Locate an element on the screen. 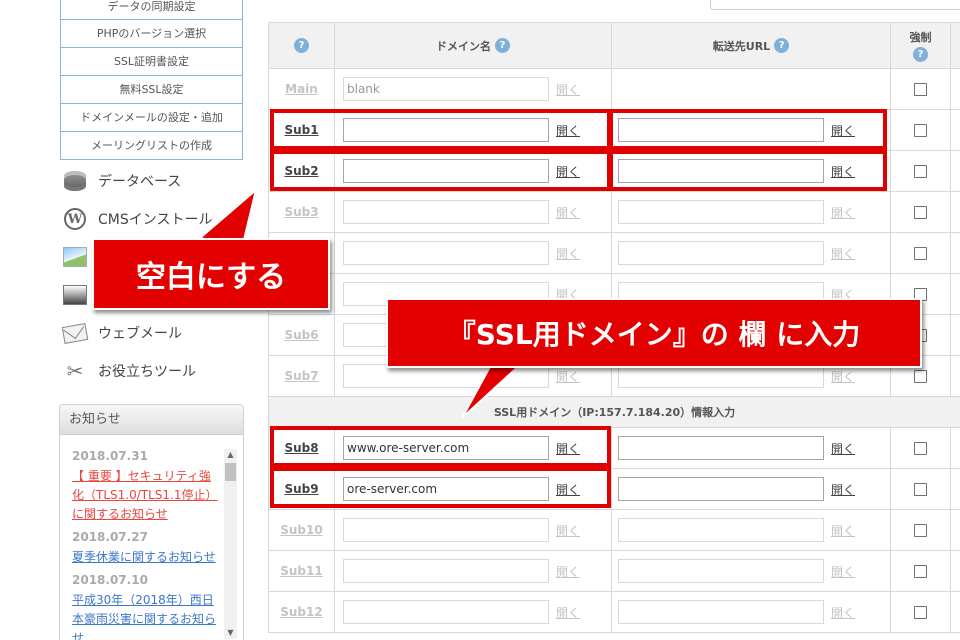 Image resolution: width=960 pixels, height=640 pixels. subdomain-link: Sub7 is located at coordinates (301, 376).